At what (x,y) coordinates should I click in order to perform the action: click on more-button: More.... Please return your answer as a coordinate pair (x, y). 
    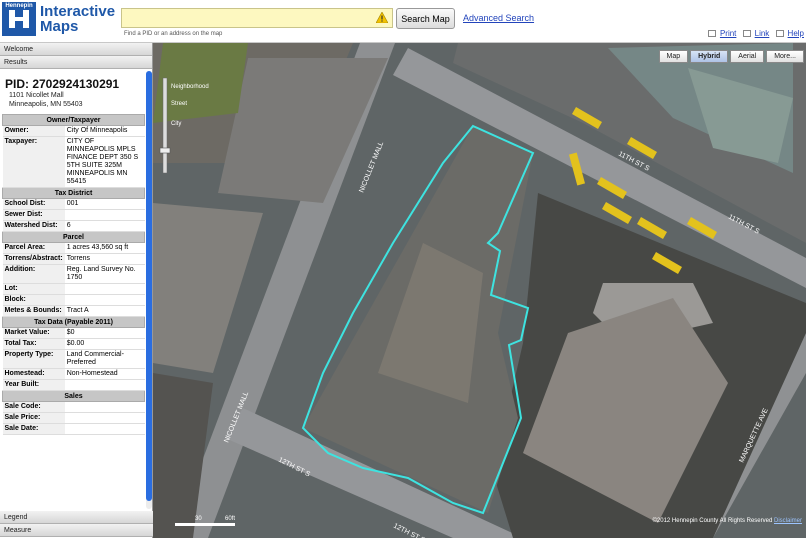
    Looking at the image, I should click on (785, 56).